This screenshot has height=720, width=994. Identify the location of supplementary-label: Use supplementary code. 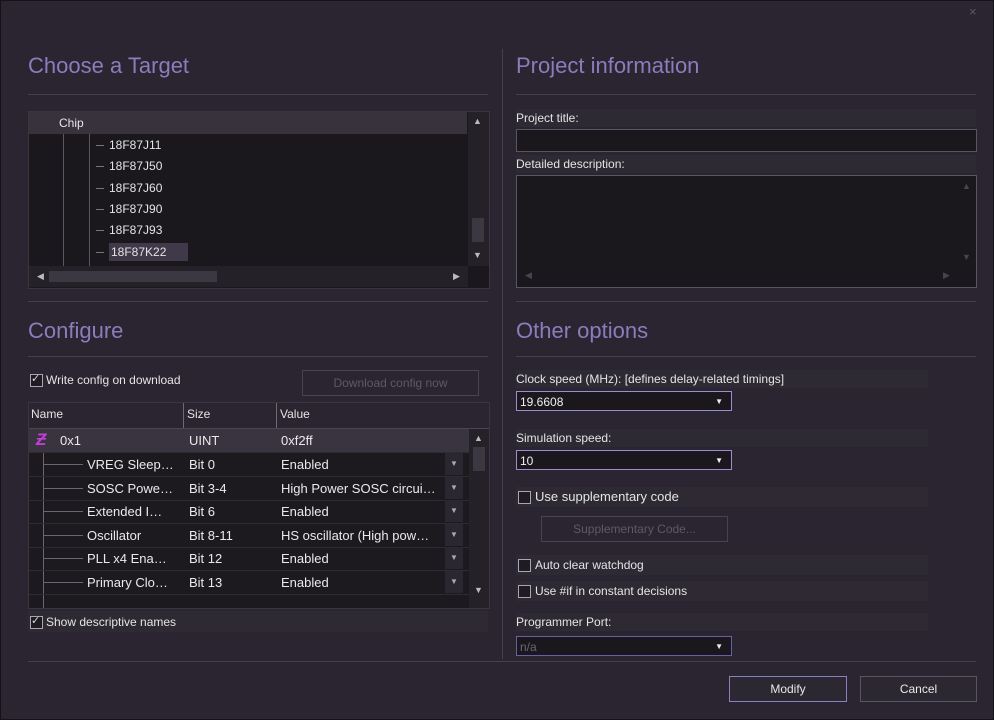
(607, 496).